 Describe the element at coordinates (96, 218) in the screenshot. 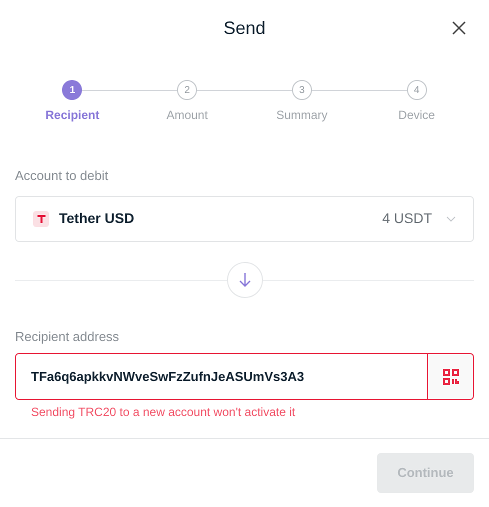

I see `account-name: Tether USD` at that location.